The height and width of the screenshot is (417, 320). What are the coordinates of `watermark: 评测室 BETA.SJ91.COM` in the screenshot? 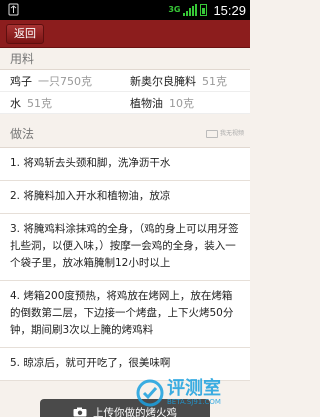 It's located at (191, 393).